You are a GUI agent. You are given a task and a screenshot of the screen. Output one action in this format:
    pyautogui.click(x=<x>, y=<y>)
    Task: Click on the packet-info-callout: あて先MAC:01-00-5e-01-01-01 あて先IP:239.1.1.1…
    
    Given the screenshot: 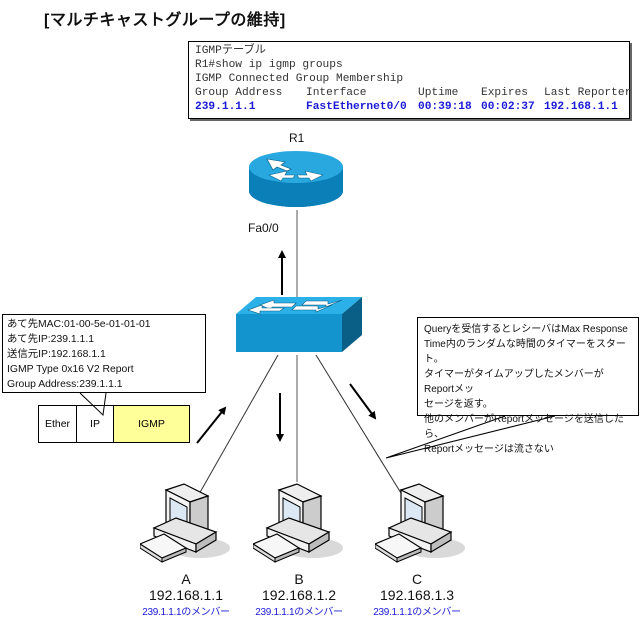 What is the action you would take?
    pyautogui.click(x=104, y=353)
    